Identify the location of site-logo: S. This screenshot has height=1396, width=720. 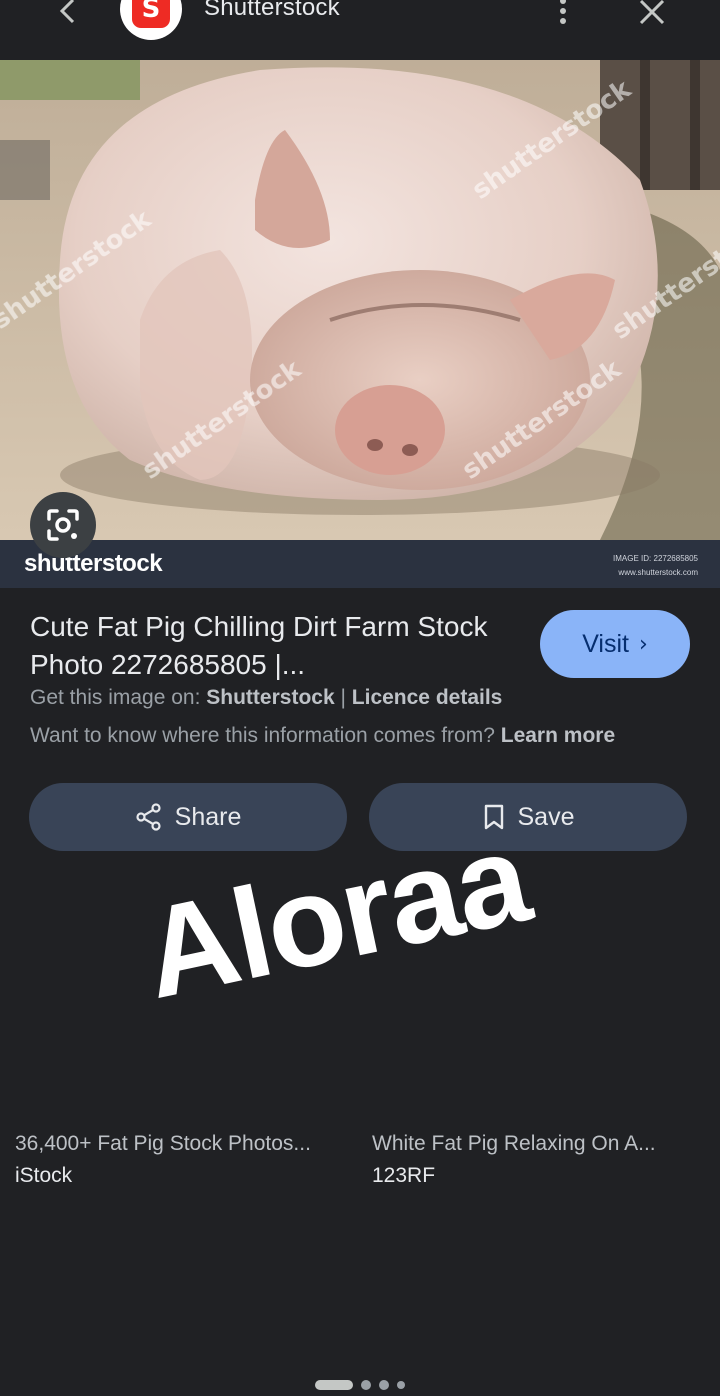
(151, 20).